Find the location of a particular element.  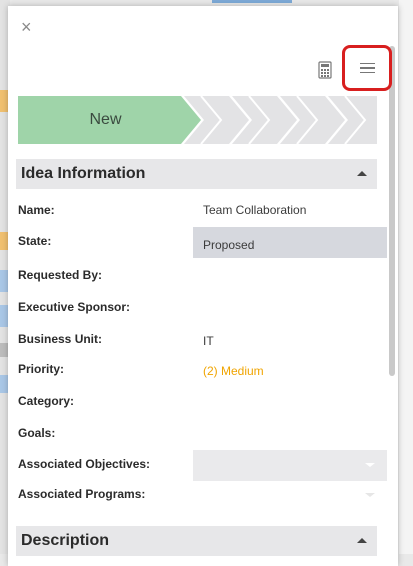

associated-objectives-dropdown is located at coordinates (290, 465).